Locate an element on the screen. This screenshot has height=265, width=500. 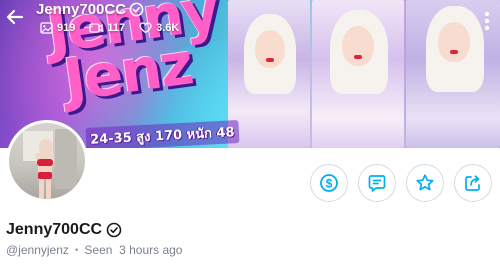
back-arrow-icon is located at coordinates (15, 17).